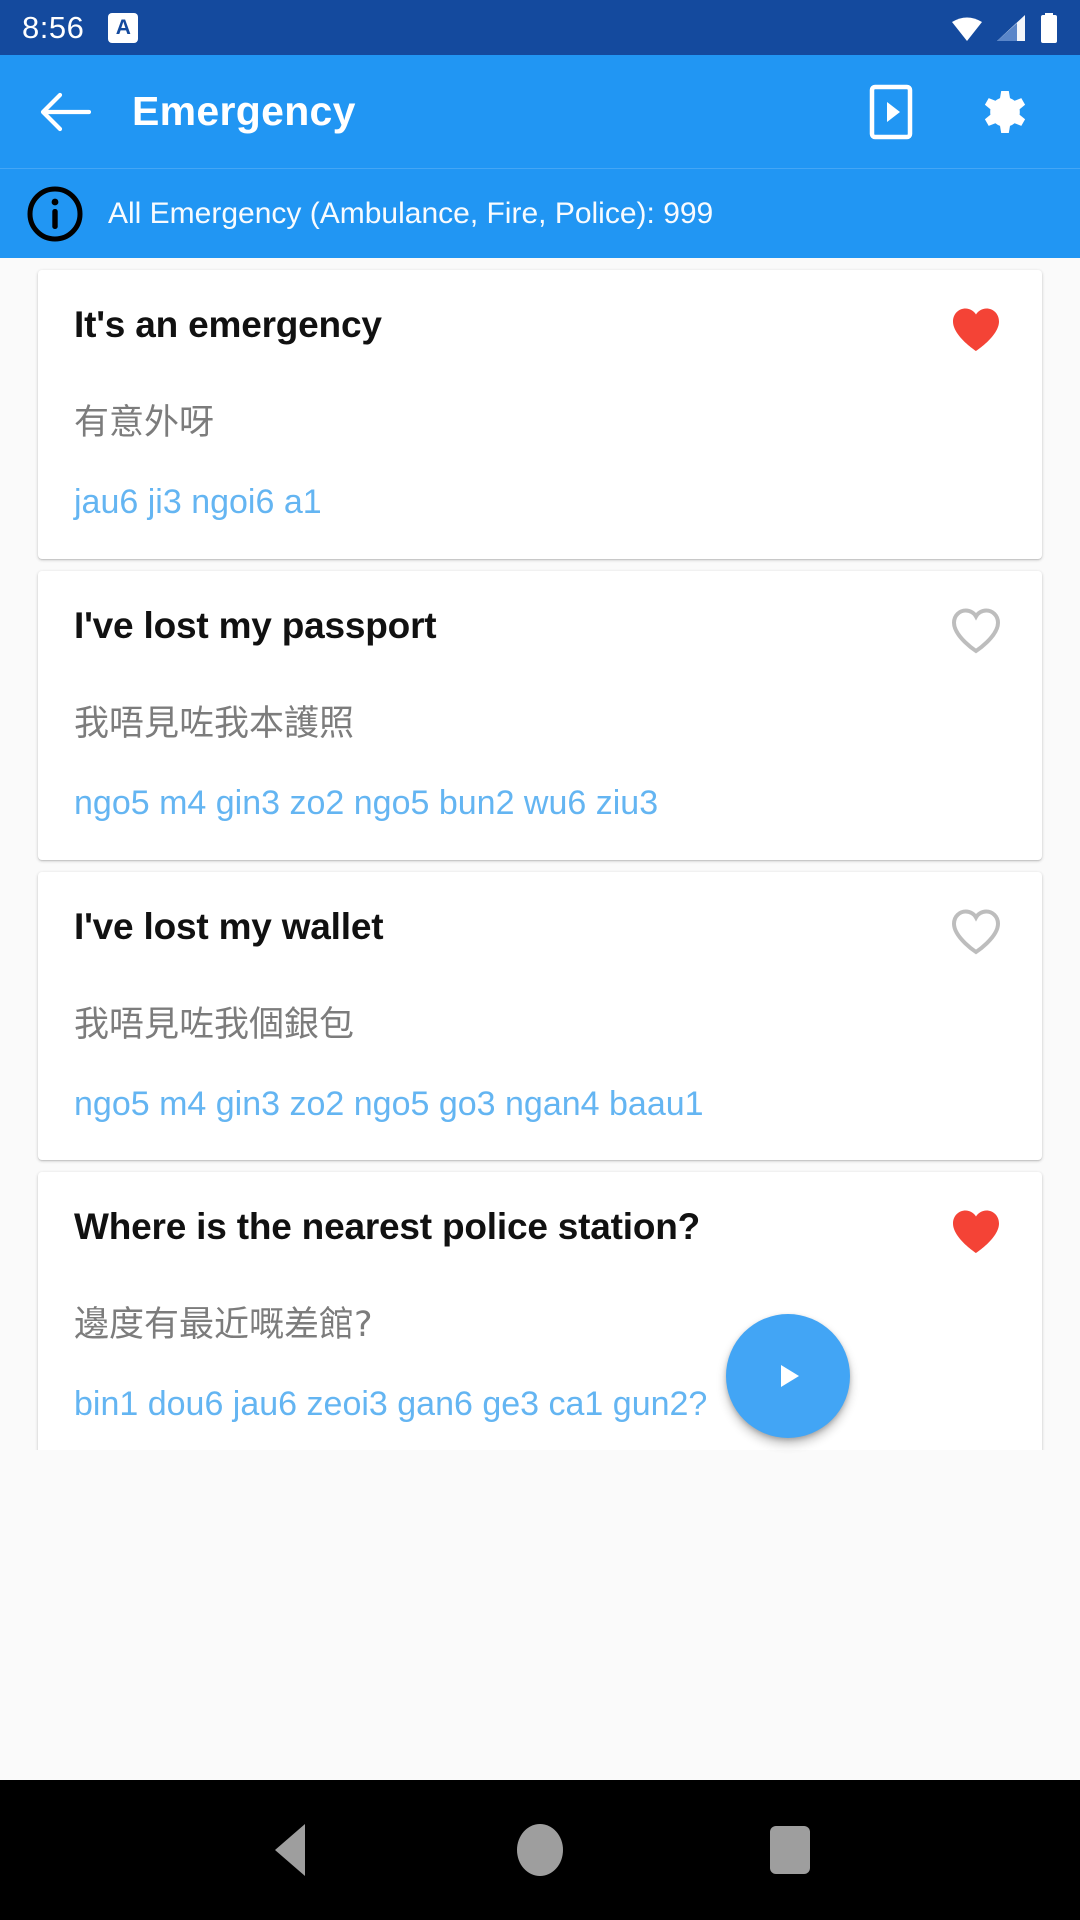 The width and height of the screenshot is (1080, 1920). I want to click on back-button, so click(65, 112).